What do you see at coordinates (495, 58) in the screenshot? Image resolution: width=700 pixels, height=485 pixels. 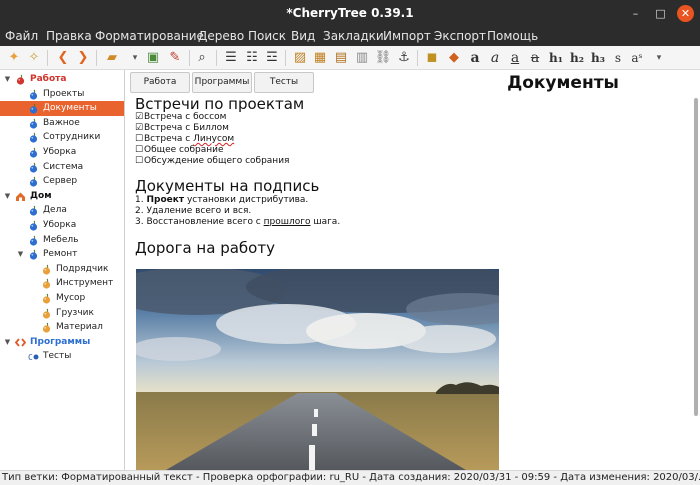 I see `italic-icon: a` at bounding box center [495, 58].